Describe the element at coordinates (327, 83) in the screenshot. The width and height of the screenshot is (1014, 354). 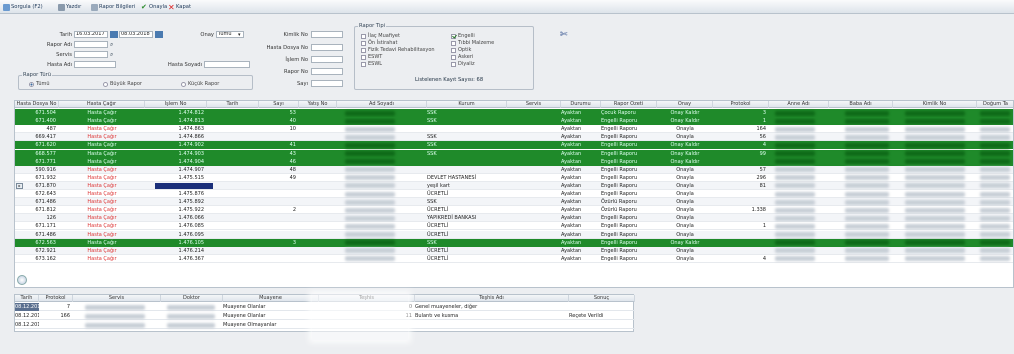
I see `count-field` at that location.